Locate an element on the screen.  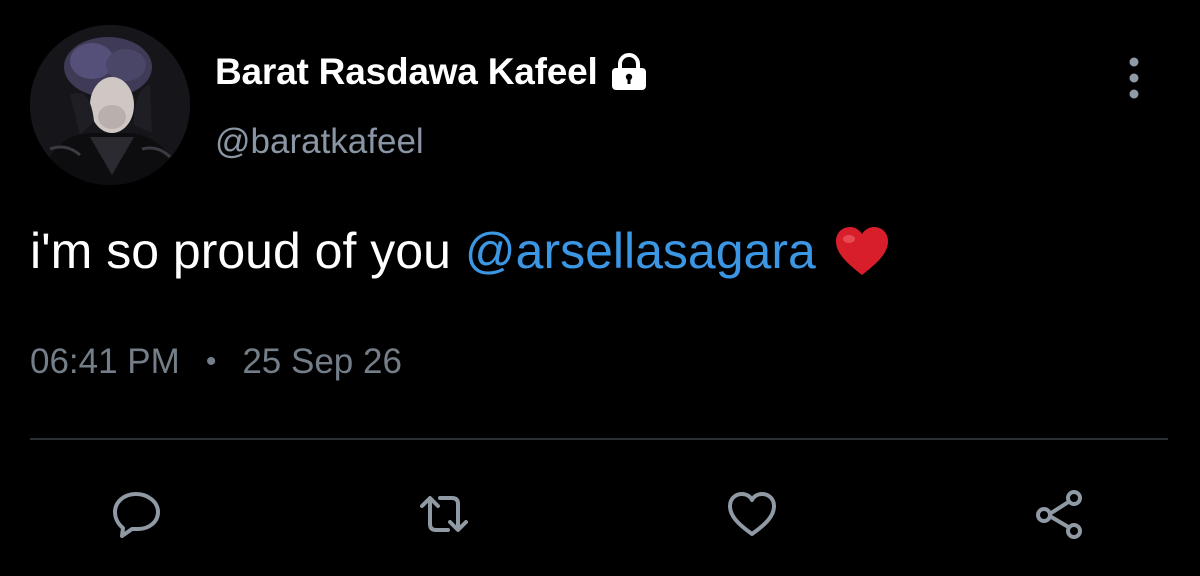
author-display-name: Barat Rasdawa Kafeel is located at coordinates (406, 72).